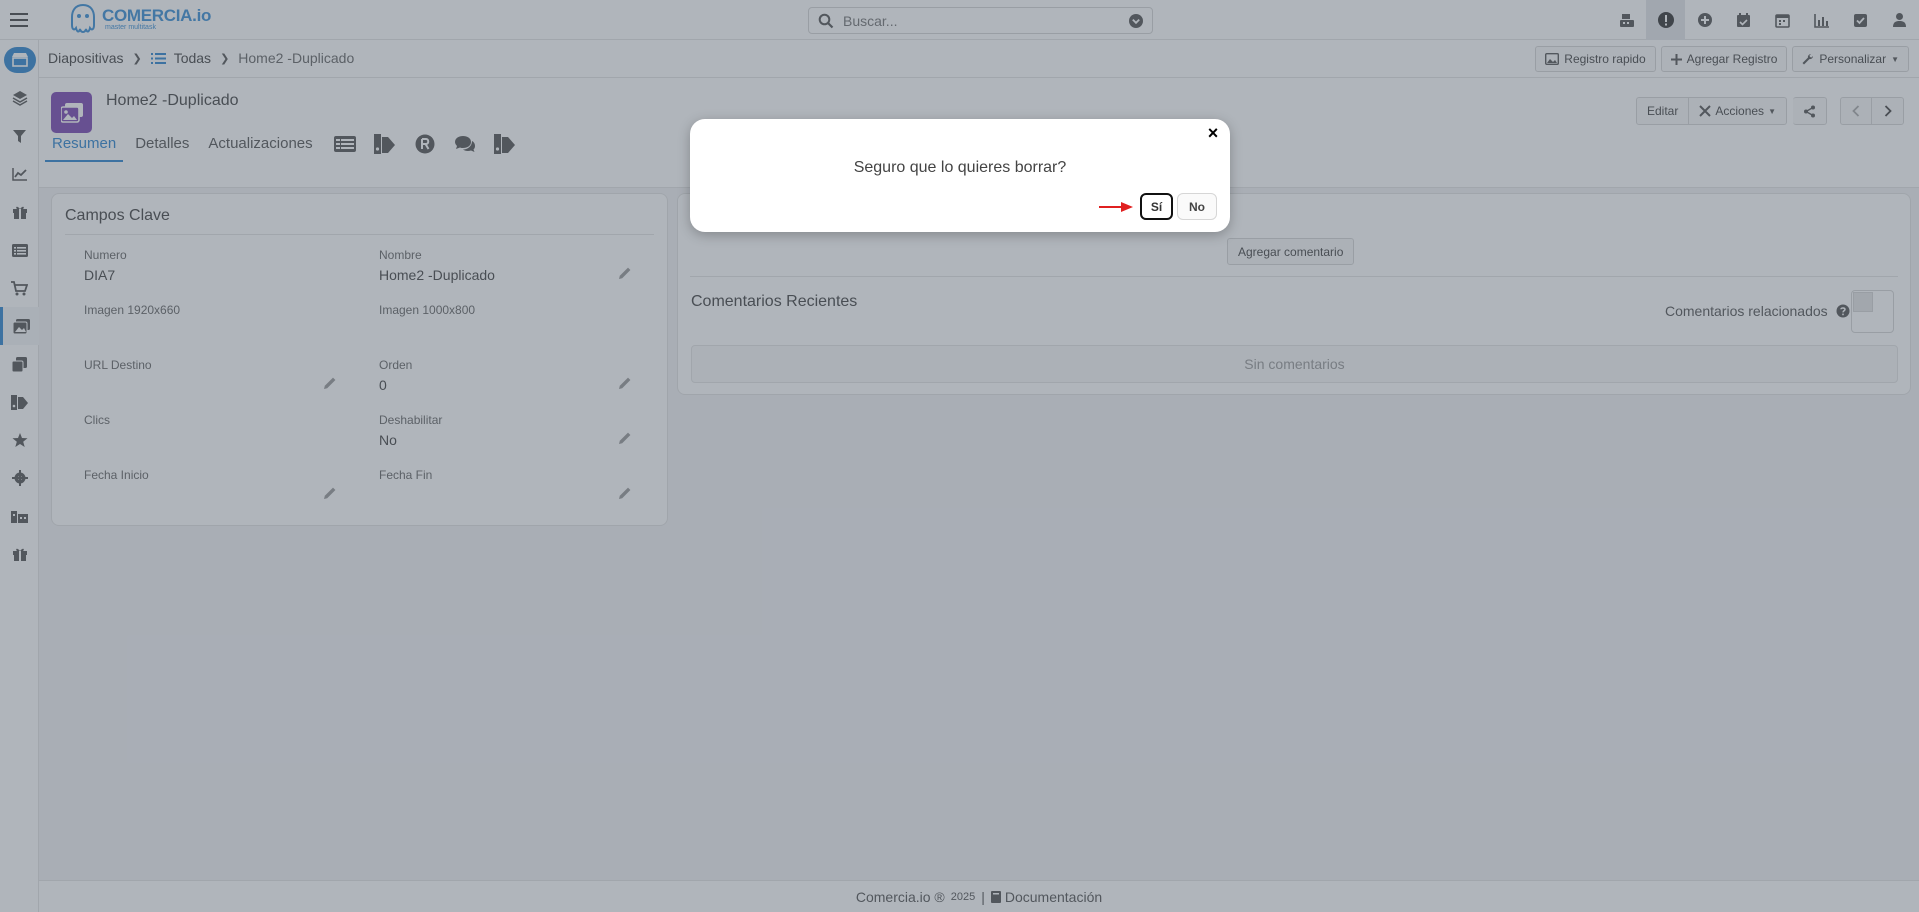 The image size is (1919, 912). What do you see at coordinates (1156, 206) in the screenshot?
I see `confirm-yes-button: Sí` at bounding box center [1156, 206].